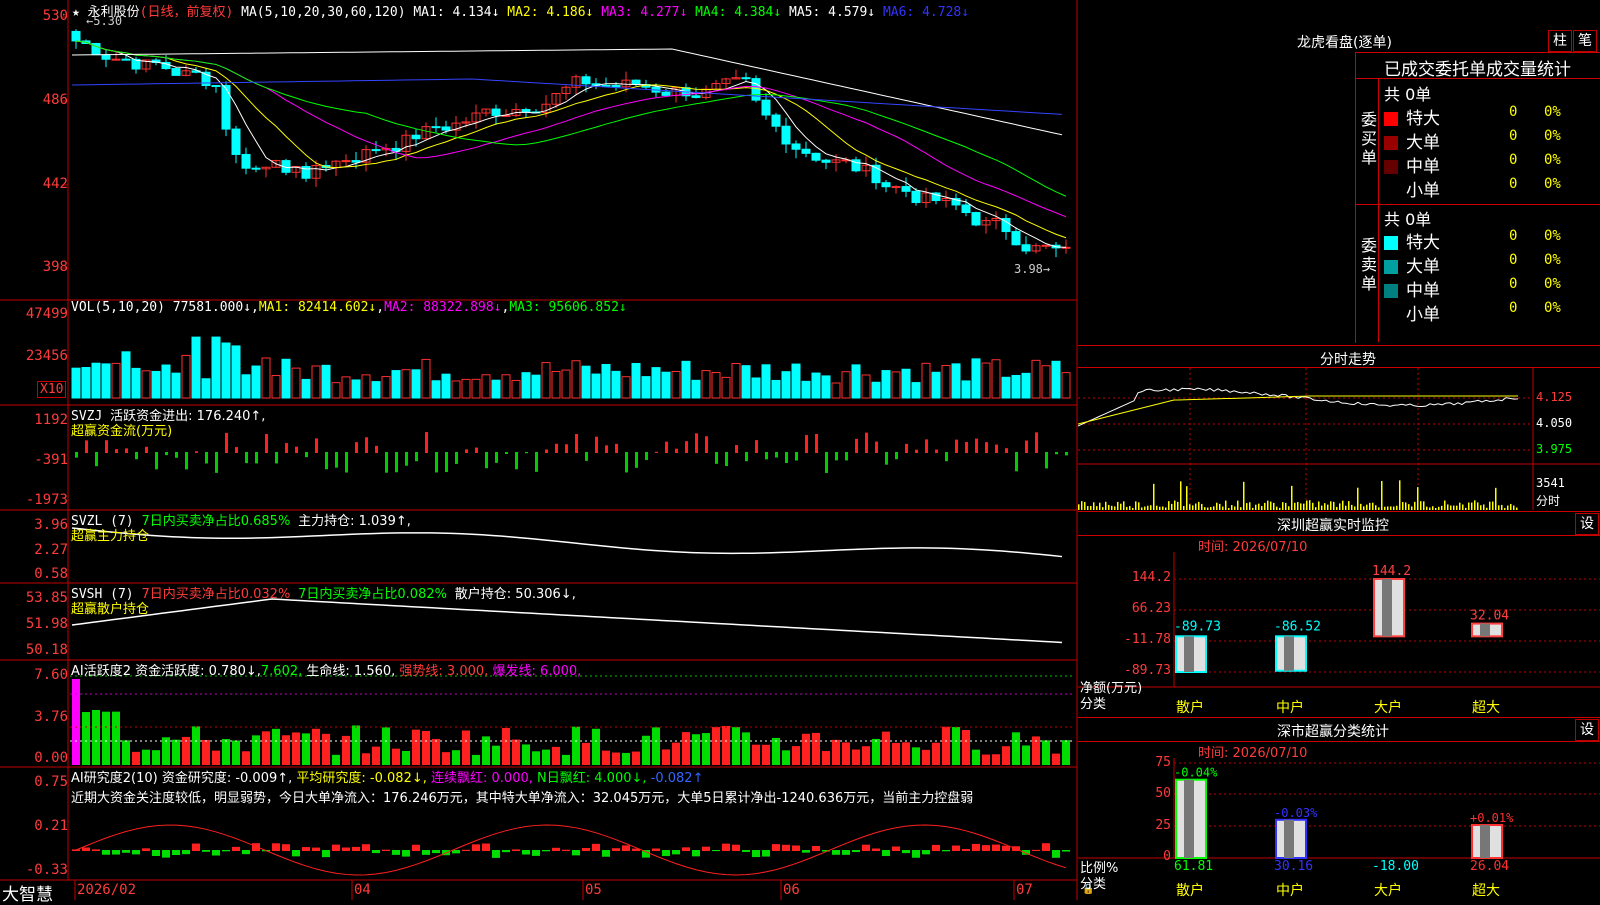 Image resolution: width=1600 pixels, height=905 pixels. What do you see at coordinates (1554, 423) in the screenshot?
I see `intraday-axis-label: 4.050` at bounding box center [1554, 423].